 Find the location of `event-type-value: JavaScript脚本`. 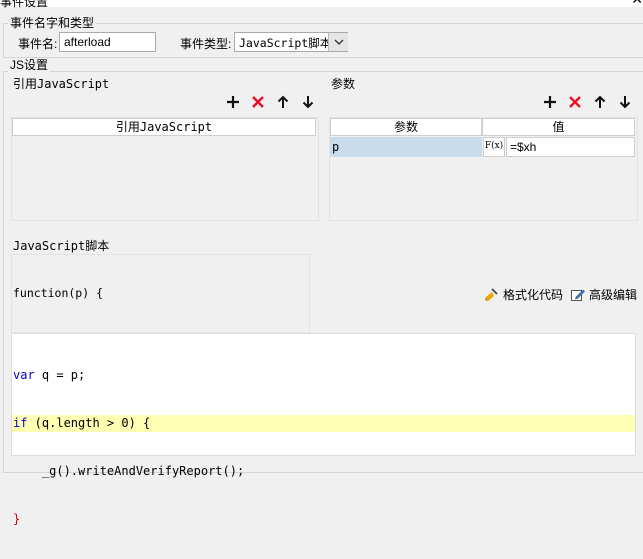

event-type-value: JavaScript脚本 is located at coordinates (285, 43).